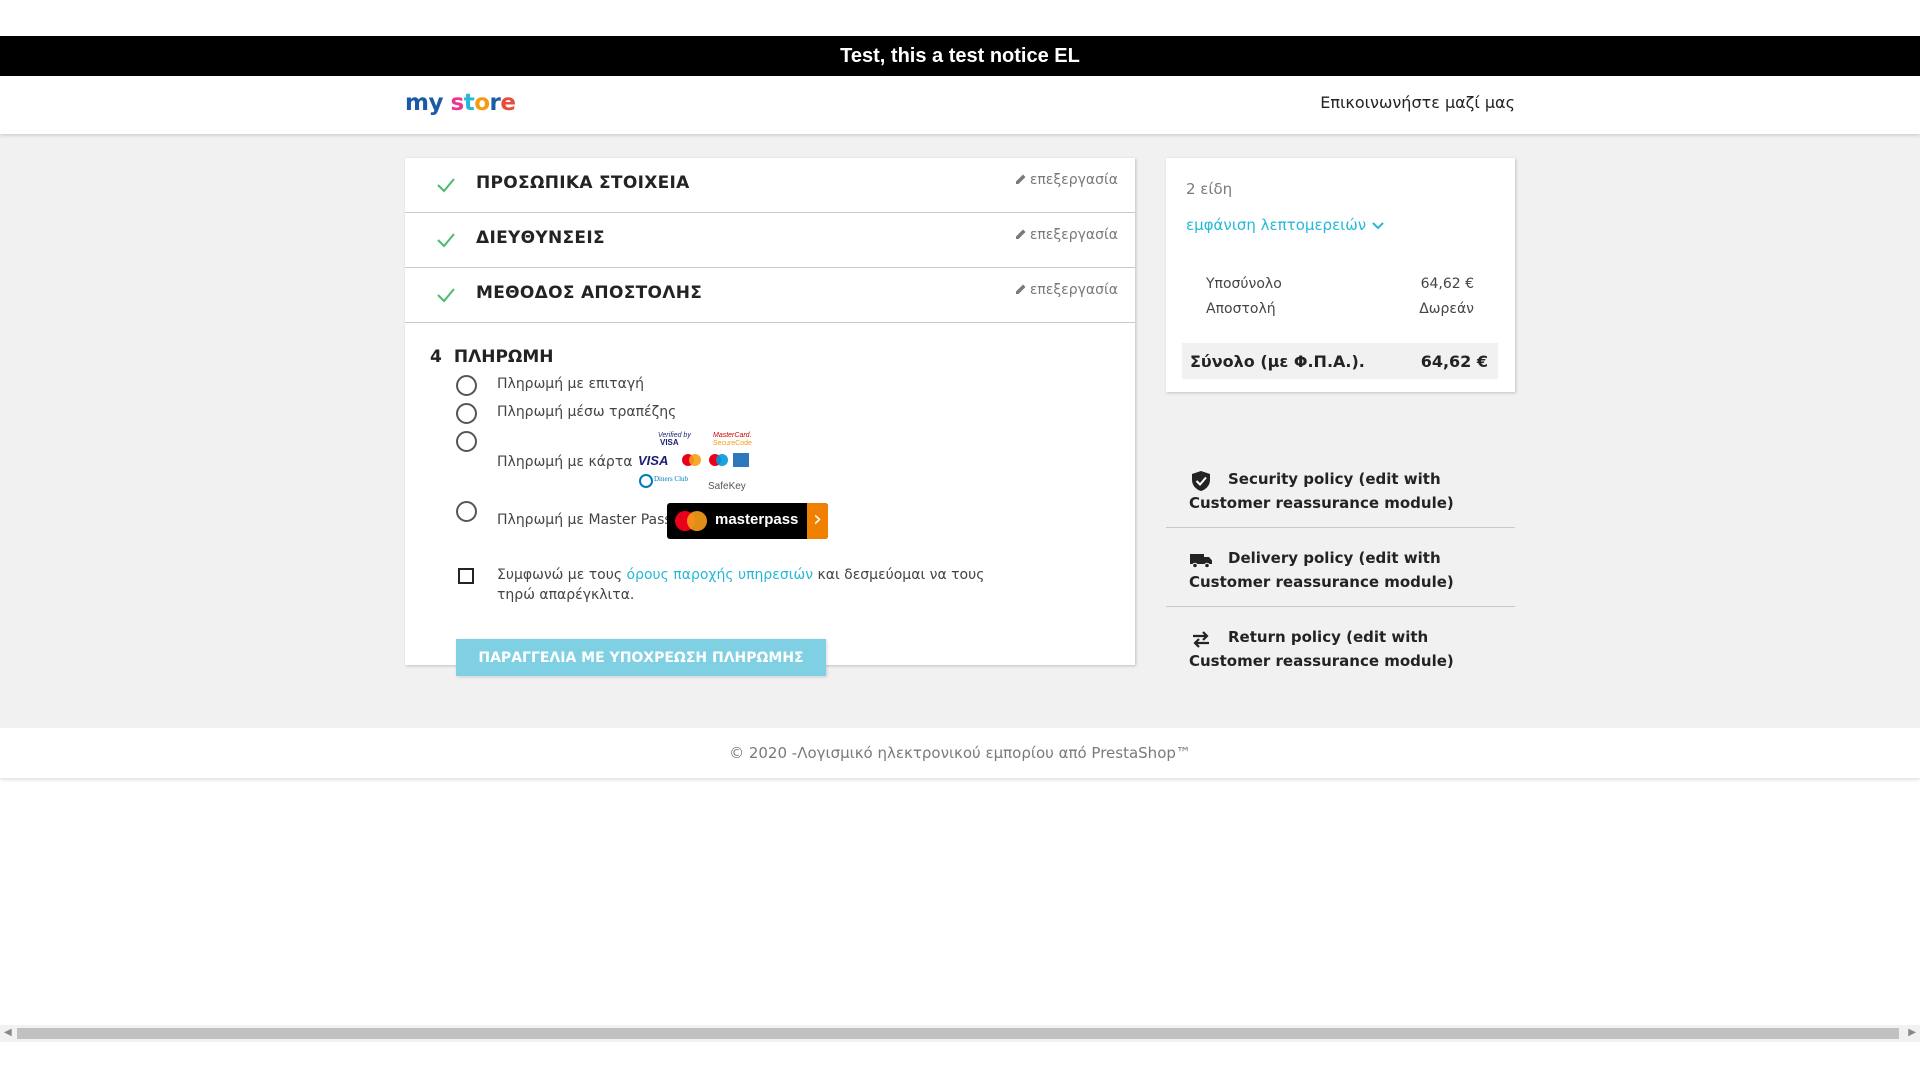  Describe the element at coordinates (508, 103) in the screenshot. I see `logo-letter: e` at that location.